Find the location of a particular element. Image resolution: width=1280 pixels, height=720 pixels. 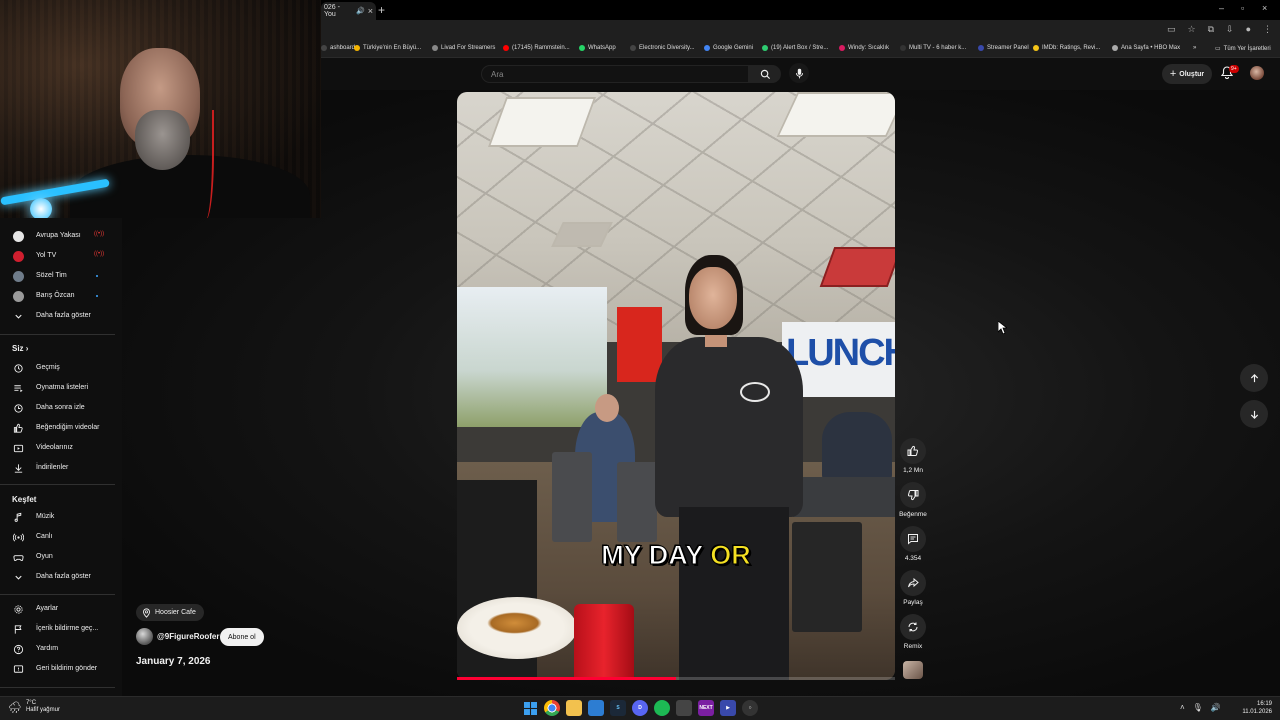

chrome-icon is located at coordinates (552, 708).